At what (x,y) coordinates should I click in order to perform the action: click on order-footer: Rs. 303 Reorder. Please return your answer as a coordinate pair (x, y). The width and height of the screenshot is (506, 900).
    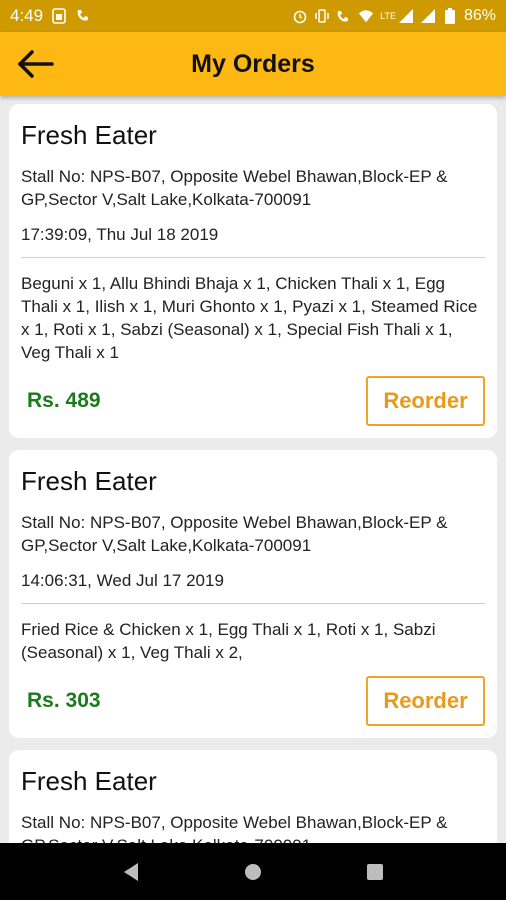
    Looking at the image, I should click on (253, 701).